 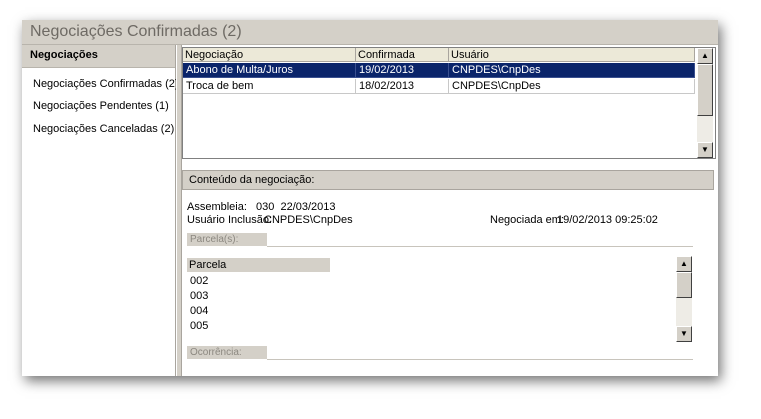 I want to click on column-header-confirmada: Confirmada, so click(x=402, y=55).